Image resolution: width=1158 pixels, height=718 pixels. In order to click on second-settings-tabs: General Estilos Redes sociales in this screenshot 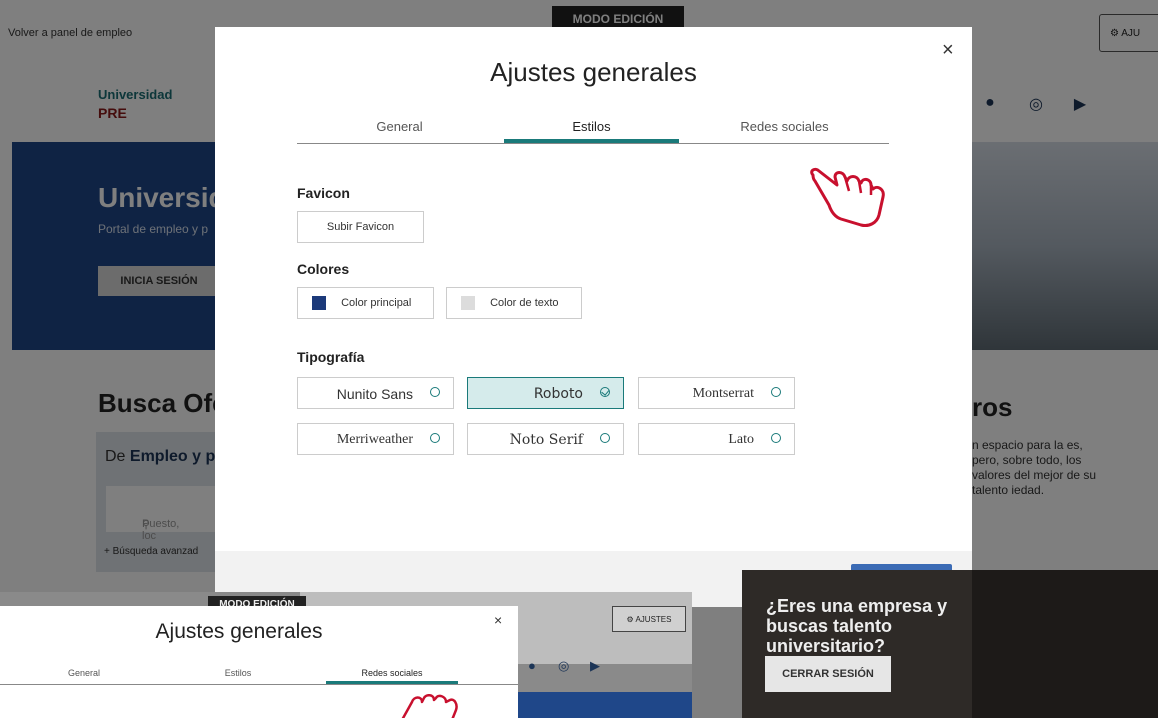, I will do `click(259, 674)`.